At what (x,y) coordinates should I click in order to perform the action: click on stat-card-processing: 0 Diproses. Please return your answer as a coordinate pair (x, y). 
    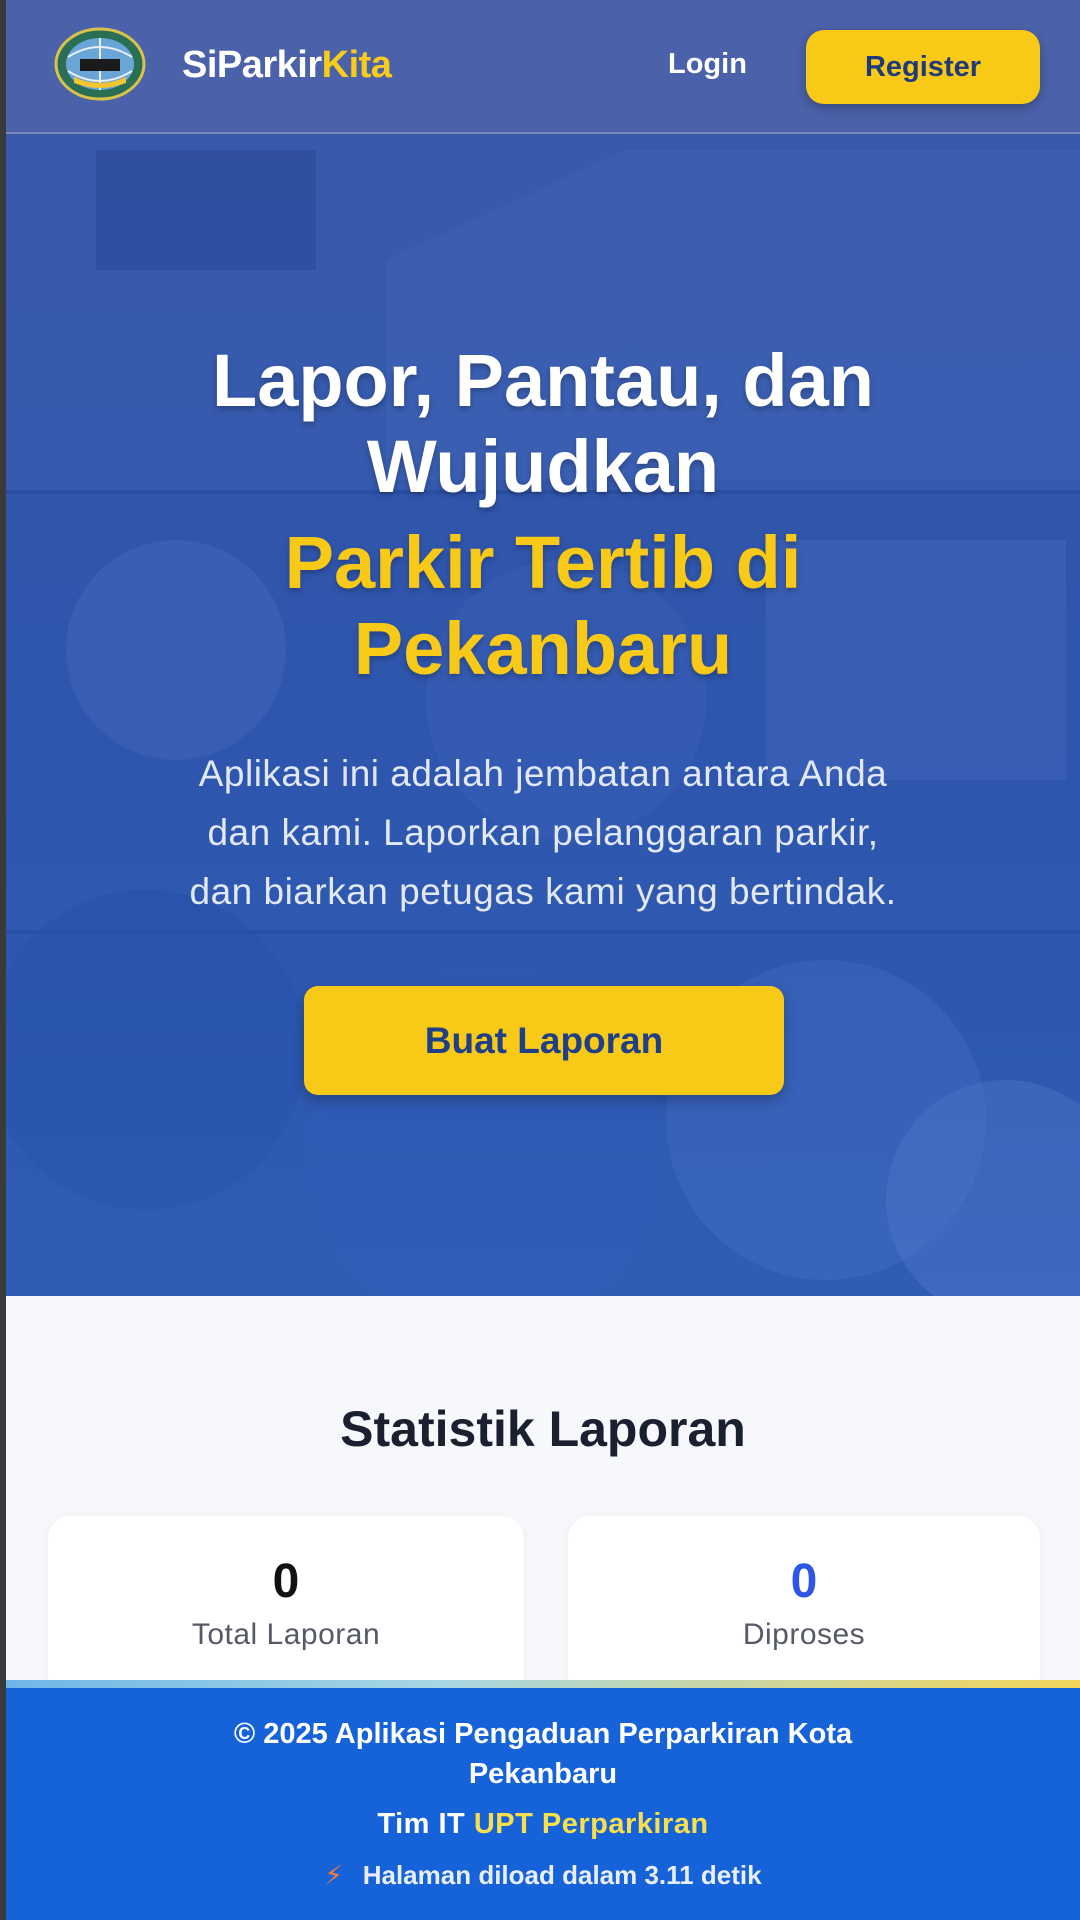
    Looking at the image, I should click on (804, 1606).